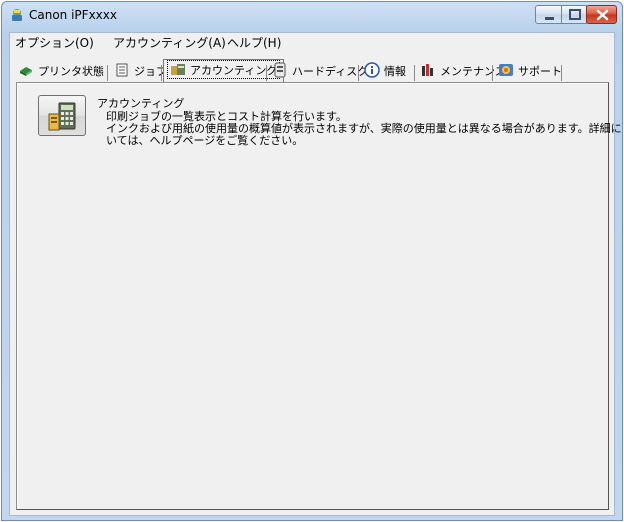 This screenshot has height=522, width=624. Describe the element at coordinates (178, 69) in the screenshot. I see `accounting-icon` at that location.